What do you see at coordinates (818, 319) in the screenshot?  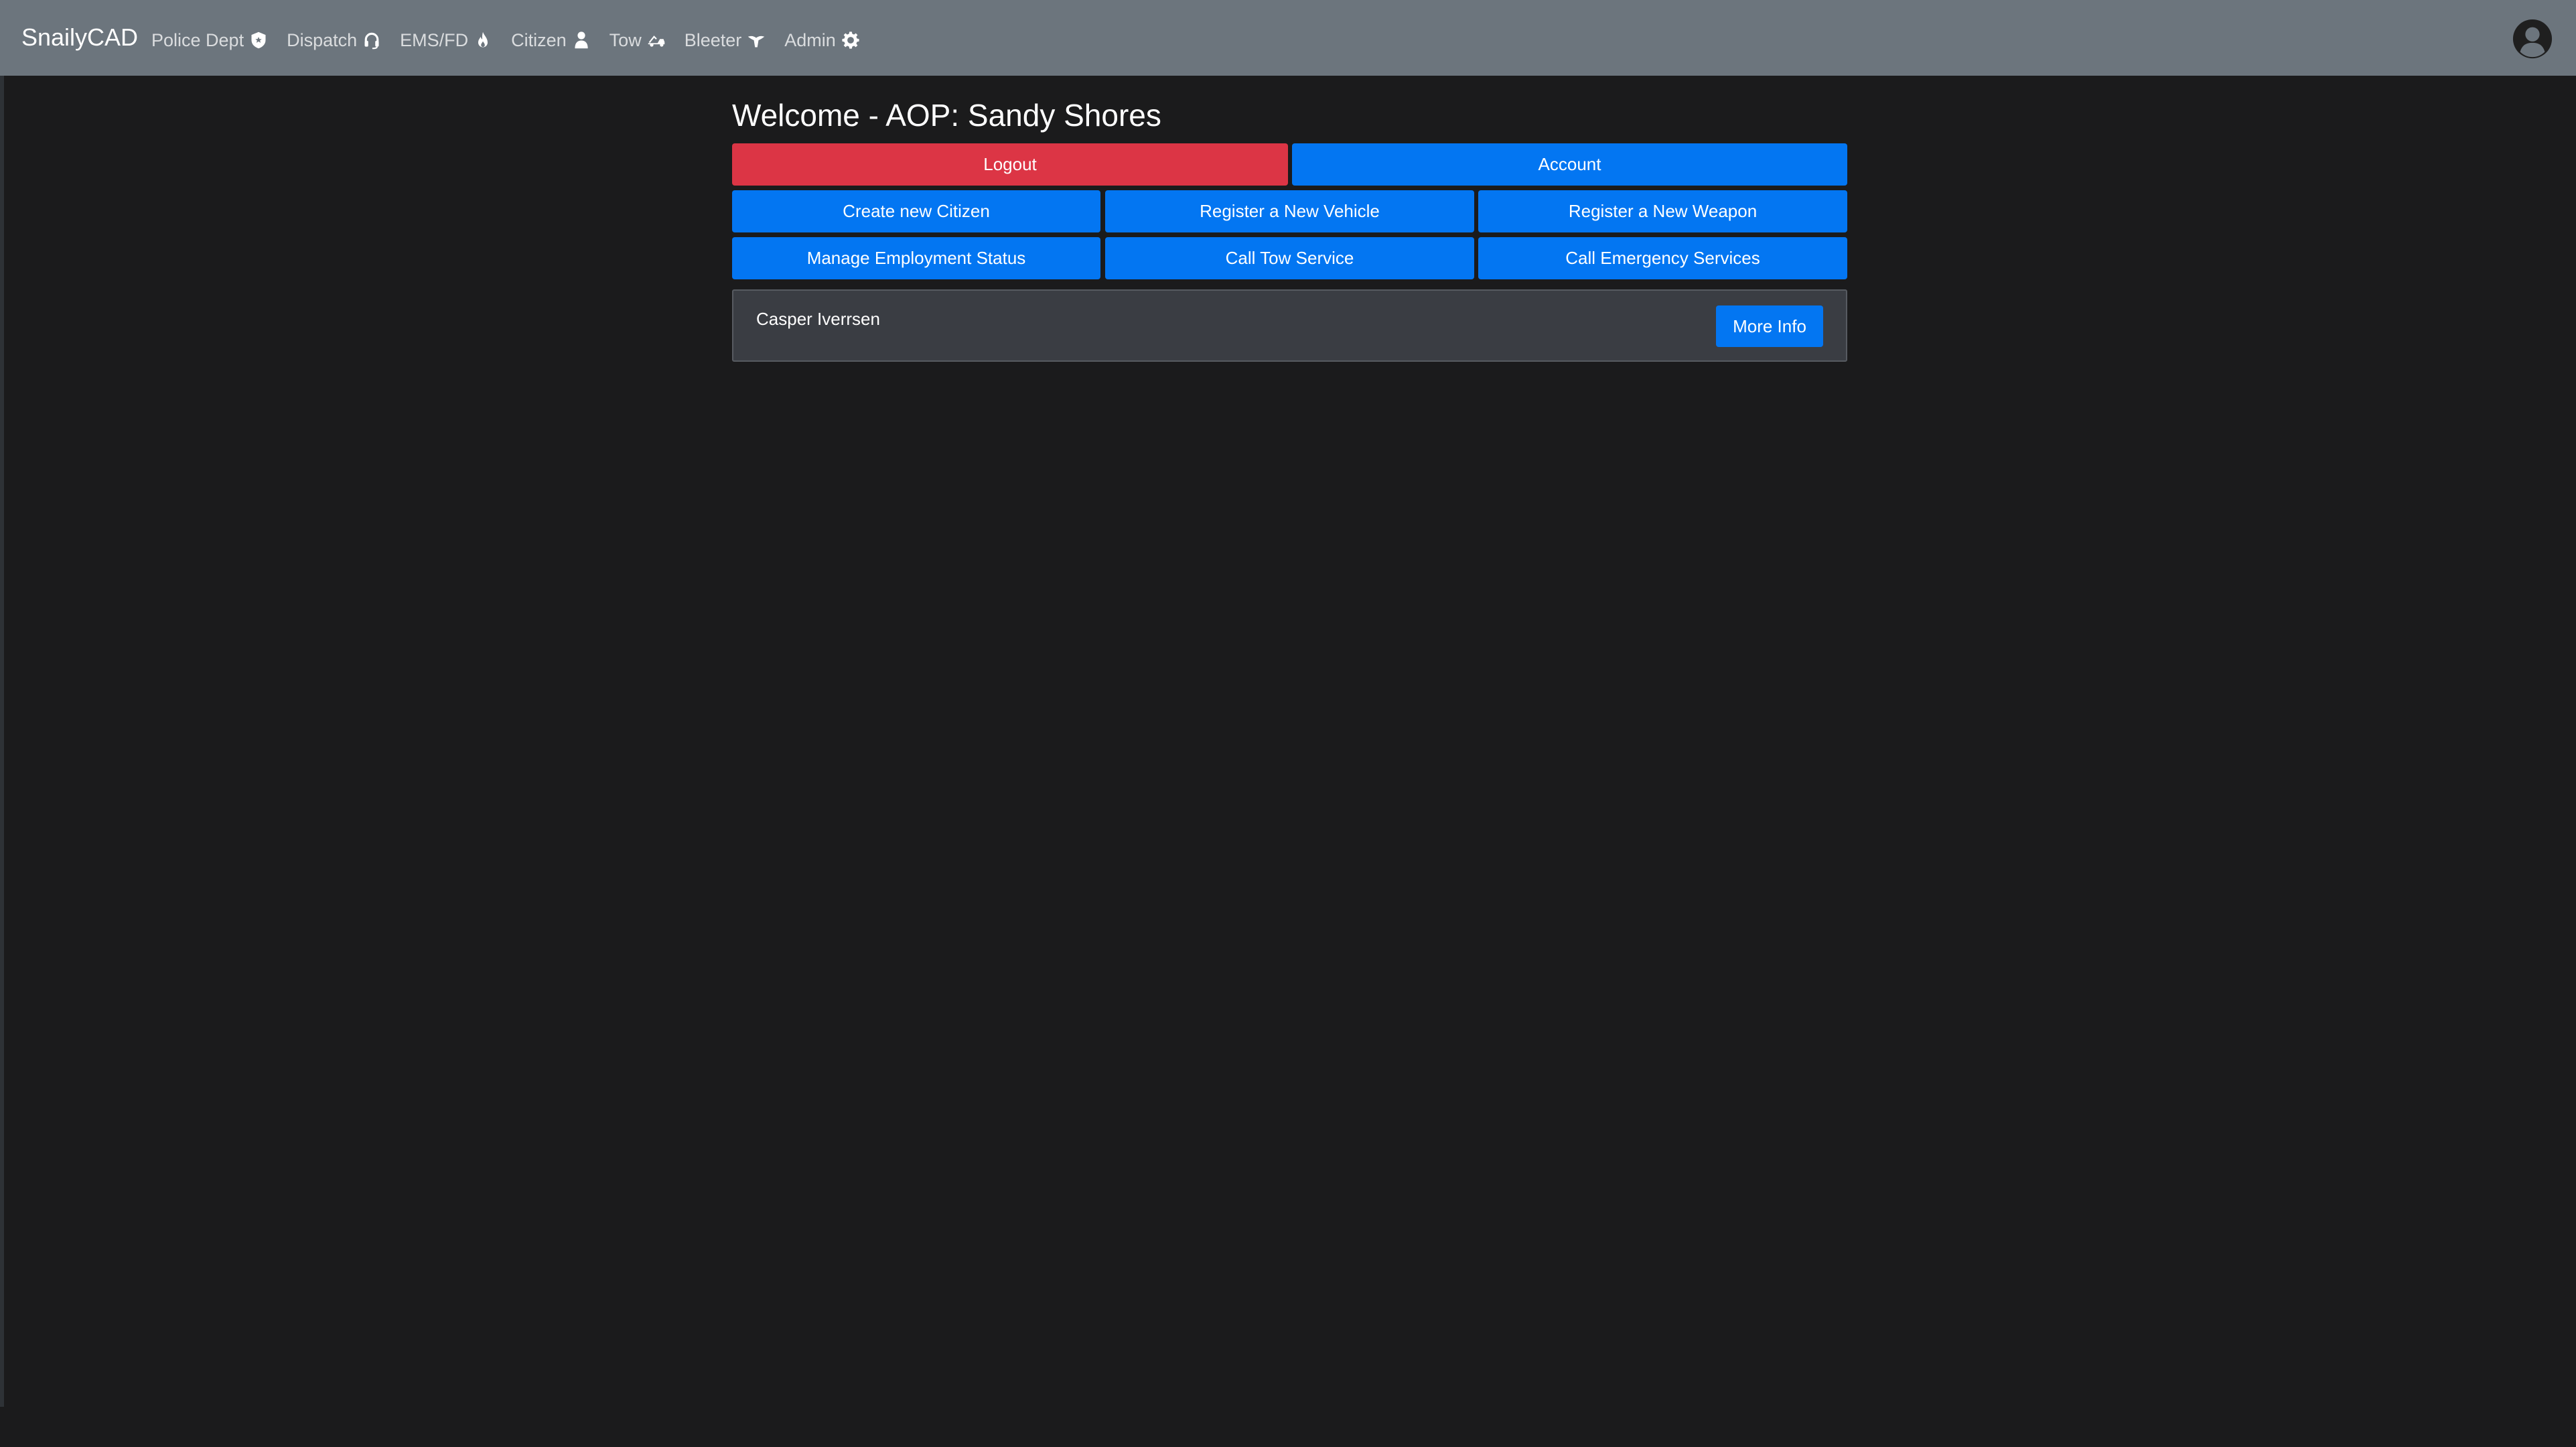 I see `citizen-name: Casper Iverrsen` at bounding box center [818, 319].